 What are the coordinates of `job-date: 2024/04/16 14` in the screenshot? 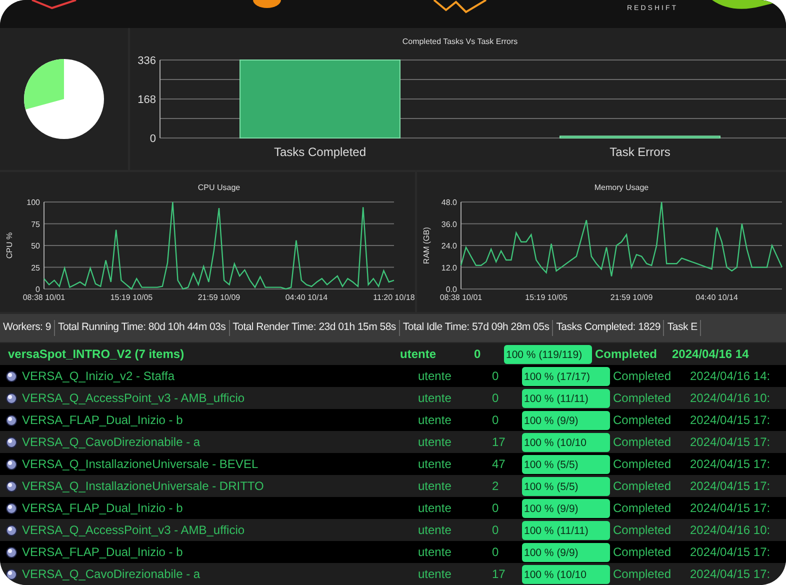 It's located at (710, 354).